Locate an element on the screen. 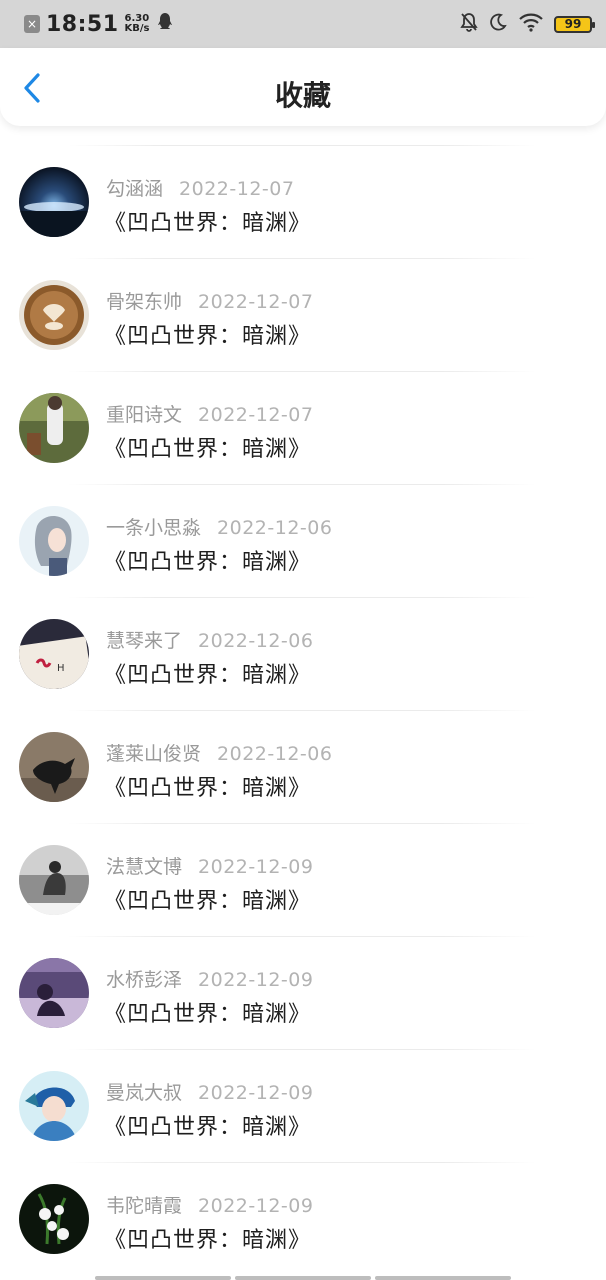 This screenshot has width=606, height=1280. item-meta: 勾涵涵 2022-12-07 is located at coordinates (200, 187).